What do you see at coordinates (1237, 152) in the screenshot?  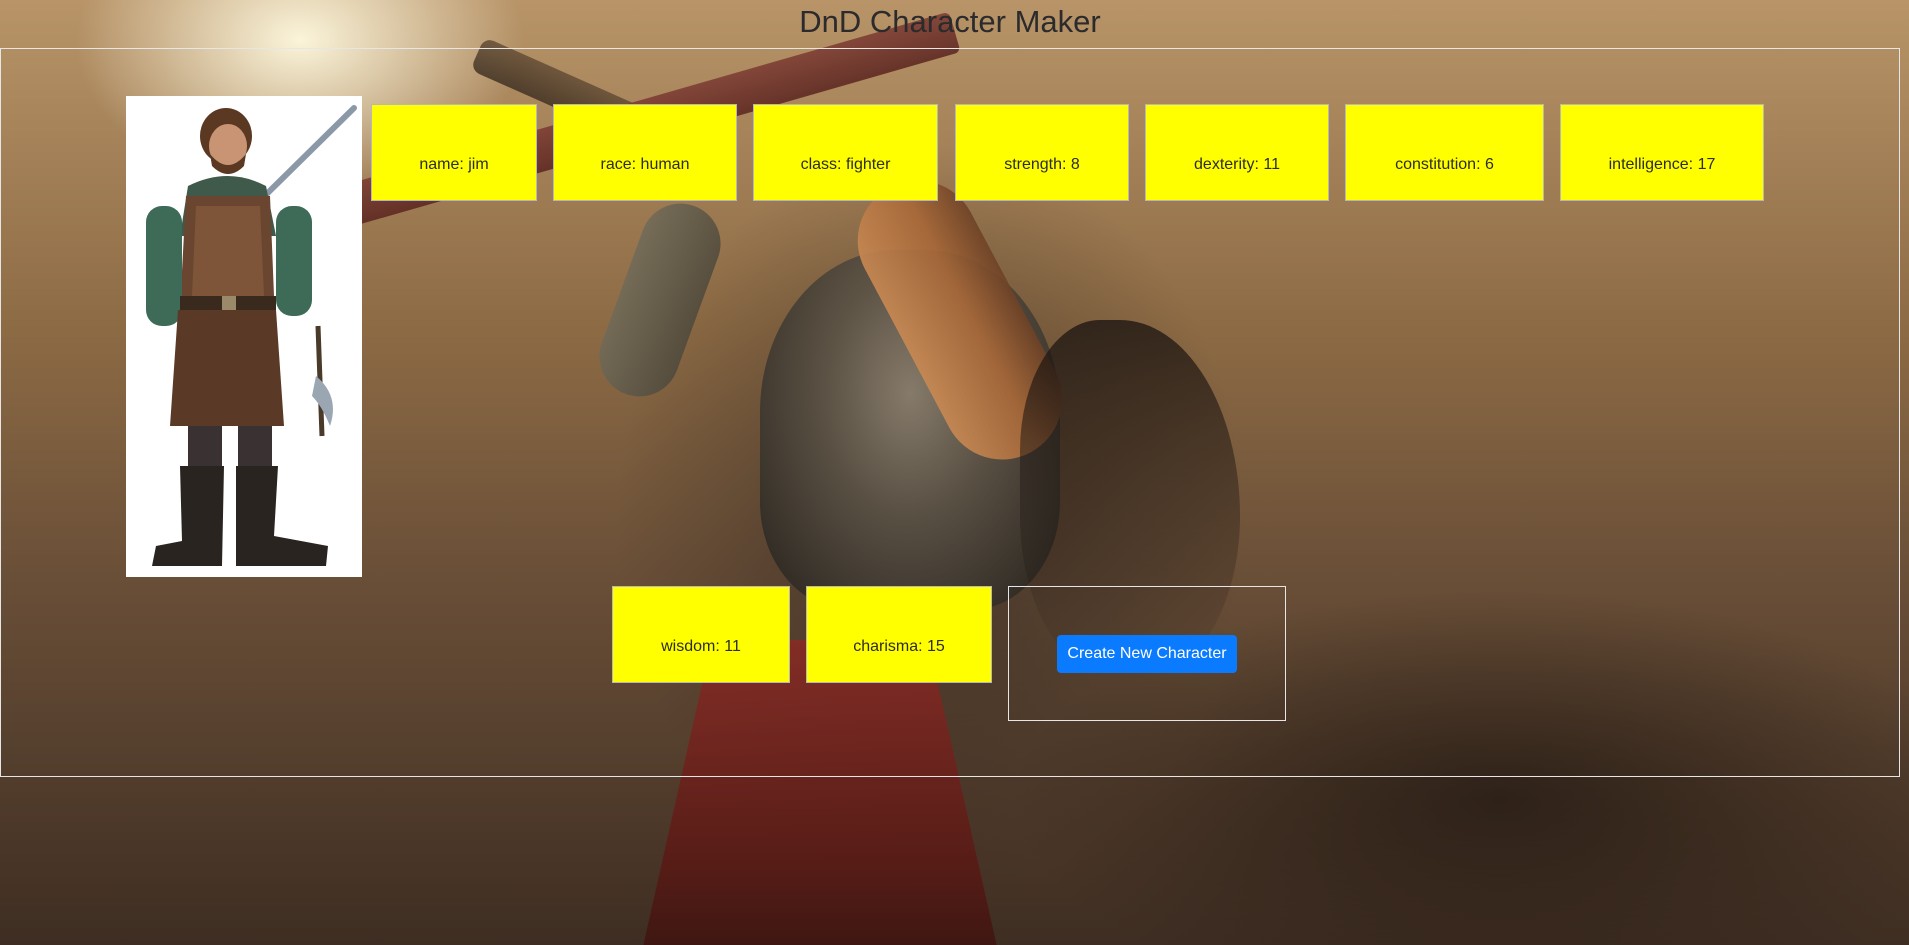 I see `stat-dexterity: dexterity: 11` at bounding box center [1237, 152].